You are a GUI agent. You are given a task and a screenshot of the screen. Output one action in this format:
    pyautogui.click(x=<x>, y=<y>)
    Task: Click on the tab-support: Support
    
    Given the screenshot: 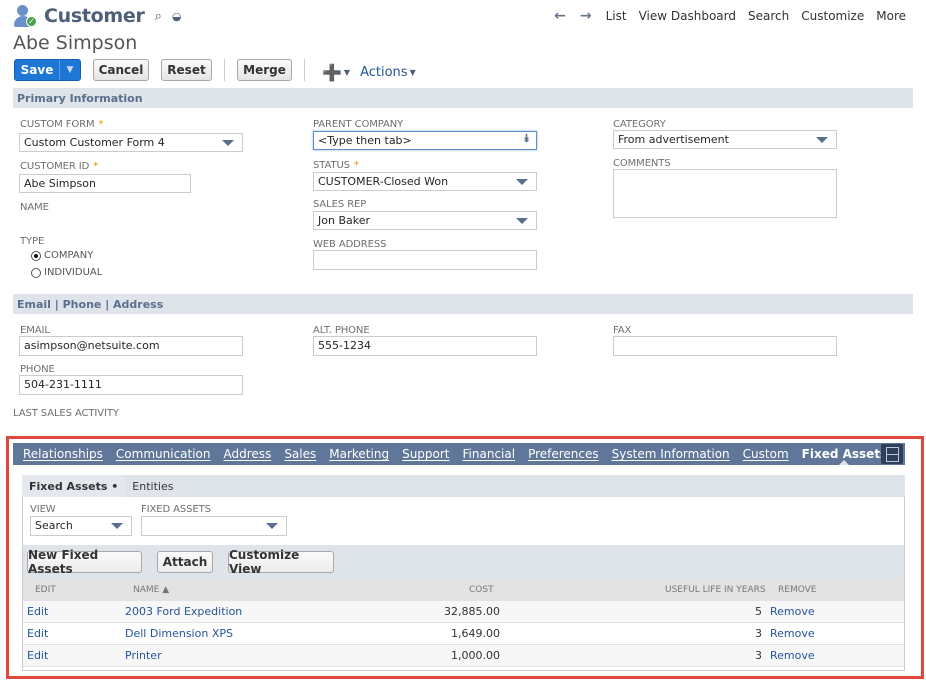 What is the action you would take?
    pyautogui.click(x=425, y=454)
    